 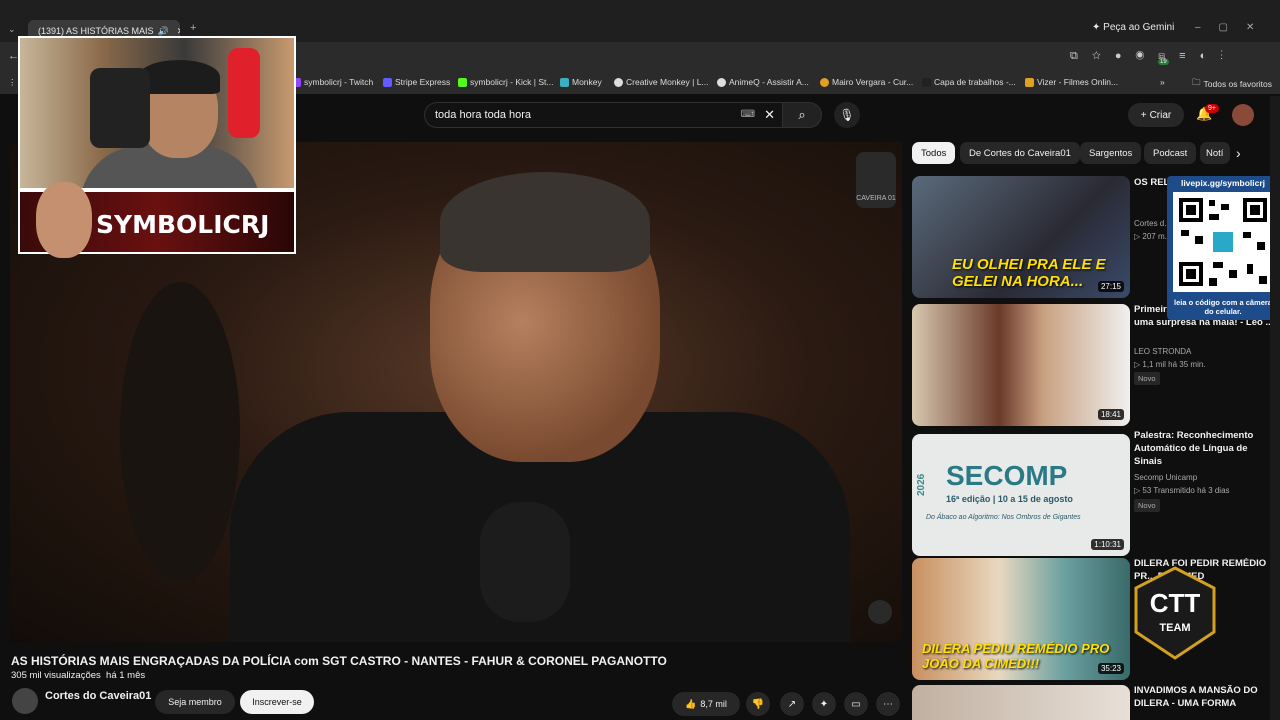 I want to click on chevron-right-icon: ›, so click(x=1238, y=153).